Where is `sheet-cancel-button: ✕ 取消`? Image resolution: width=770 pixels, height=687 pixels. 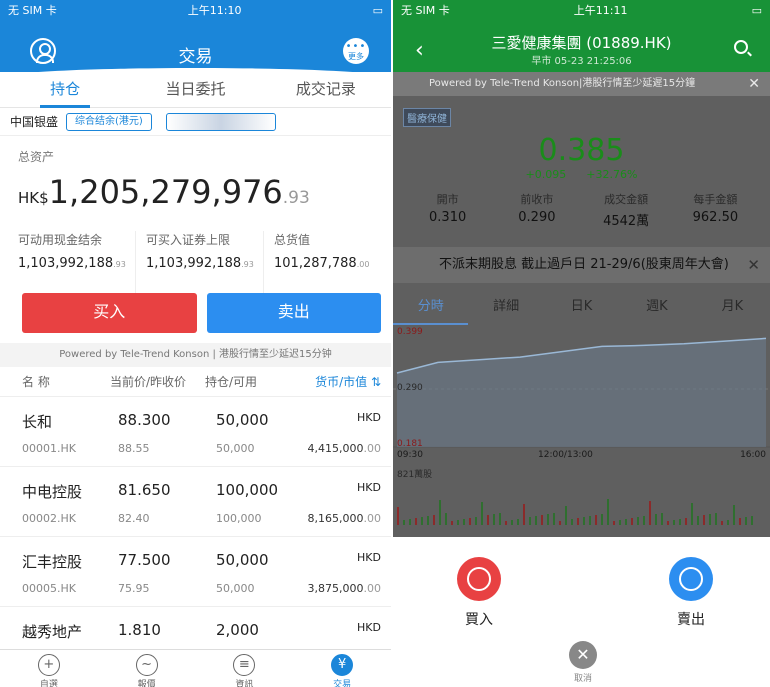 sheet-cancel-button: ✕ 取消 is located at coordinates (583, 662).